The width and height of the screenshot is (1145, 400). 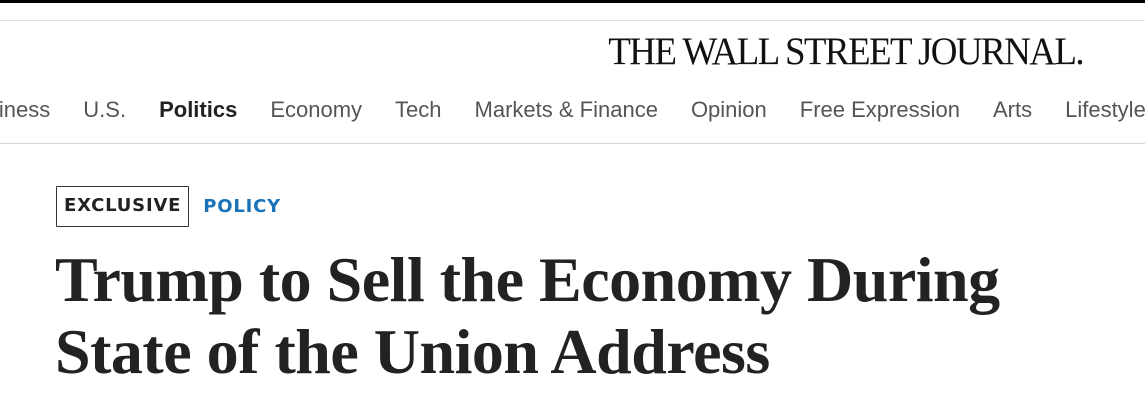 What do you see at coordinates (572, 20) in the screenshot?
I see `header-divider` at bounding box center [572, 20].